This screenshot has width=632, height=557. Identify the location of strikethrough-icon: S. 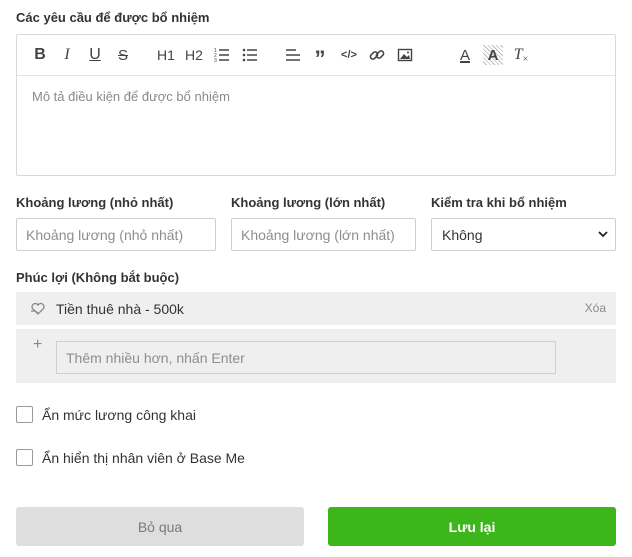
(123, 55).